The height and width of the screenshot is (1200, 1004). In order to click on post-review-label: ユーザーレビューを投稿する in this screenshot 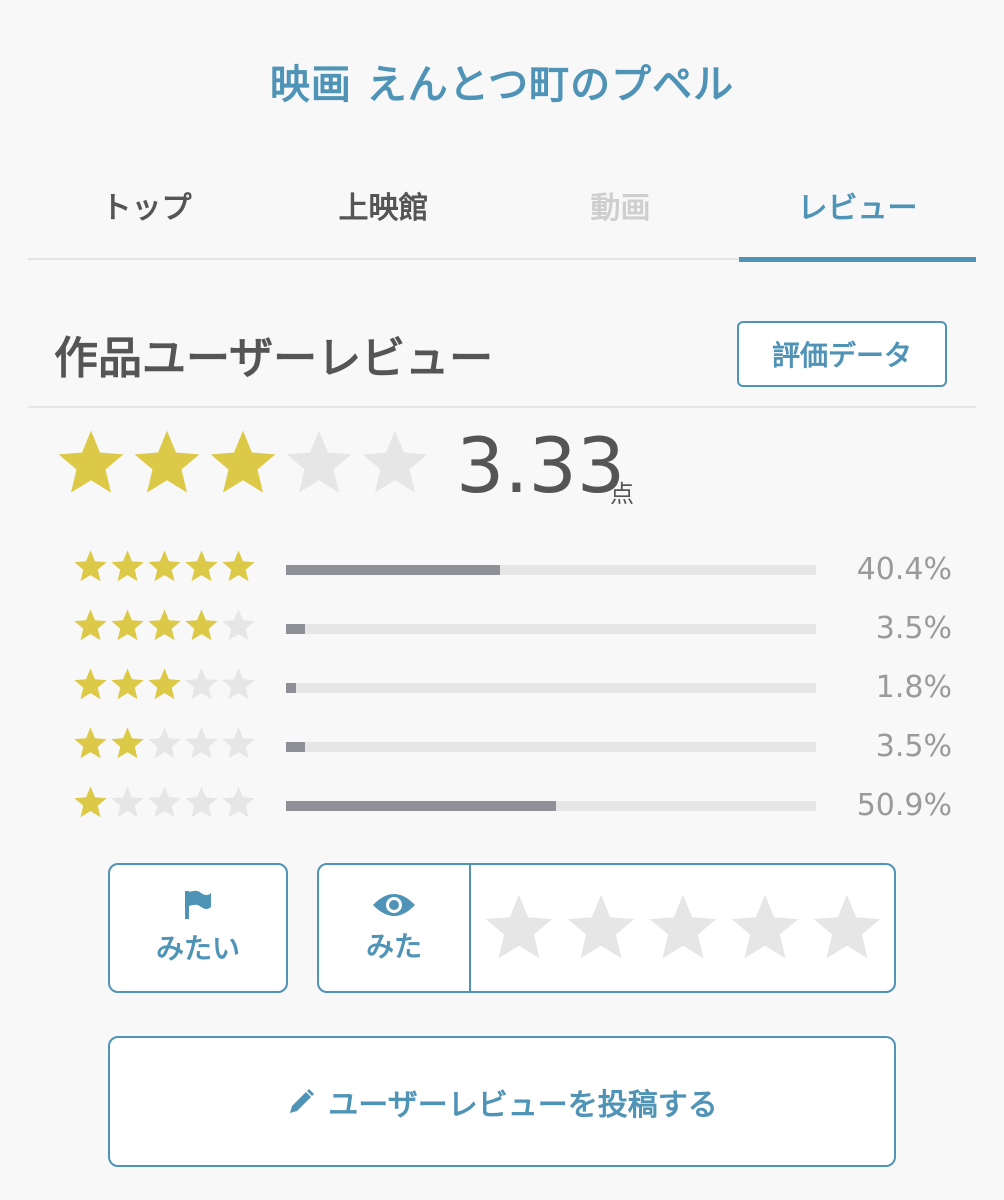, I will do `click(523, 1105)`.